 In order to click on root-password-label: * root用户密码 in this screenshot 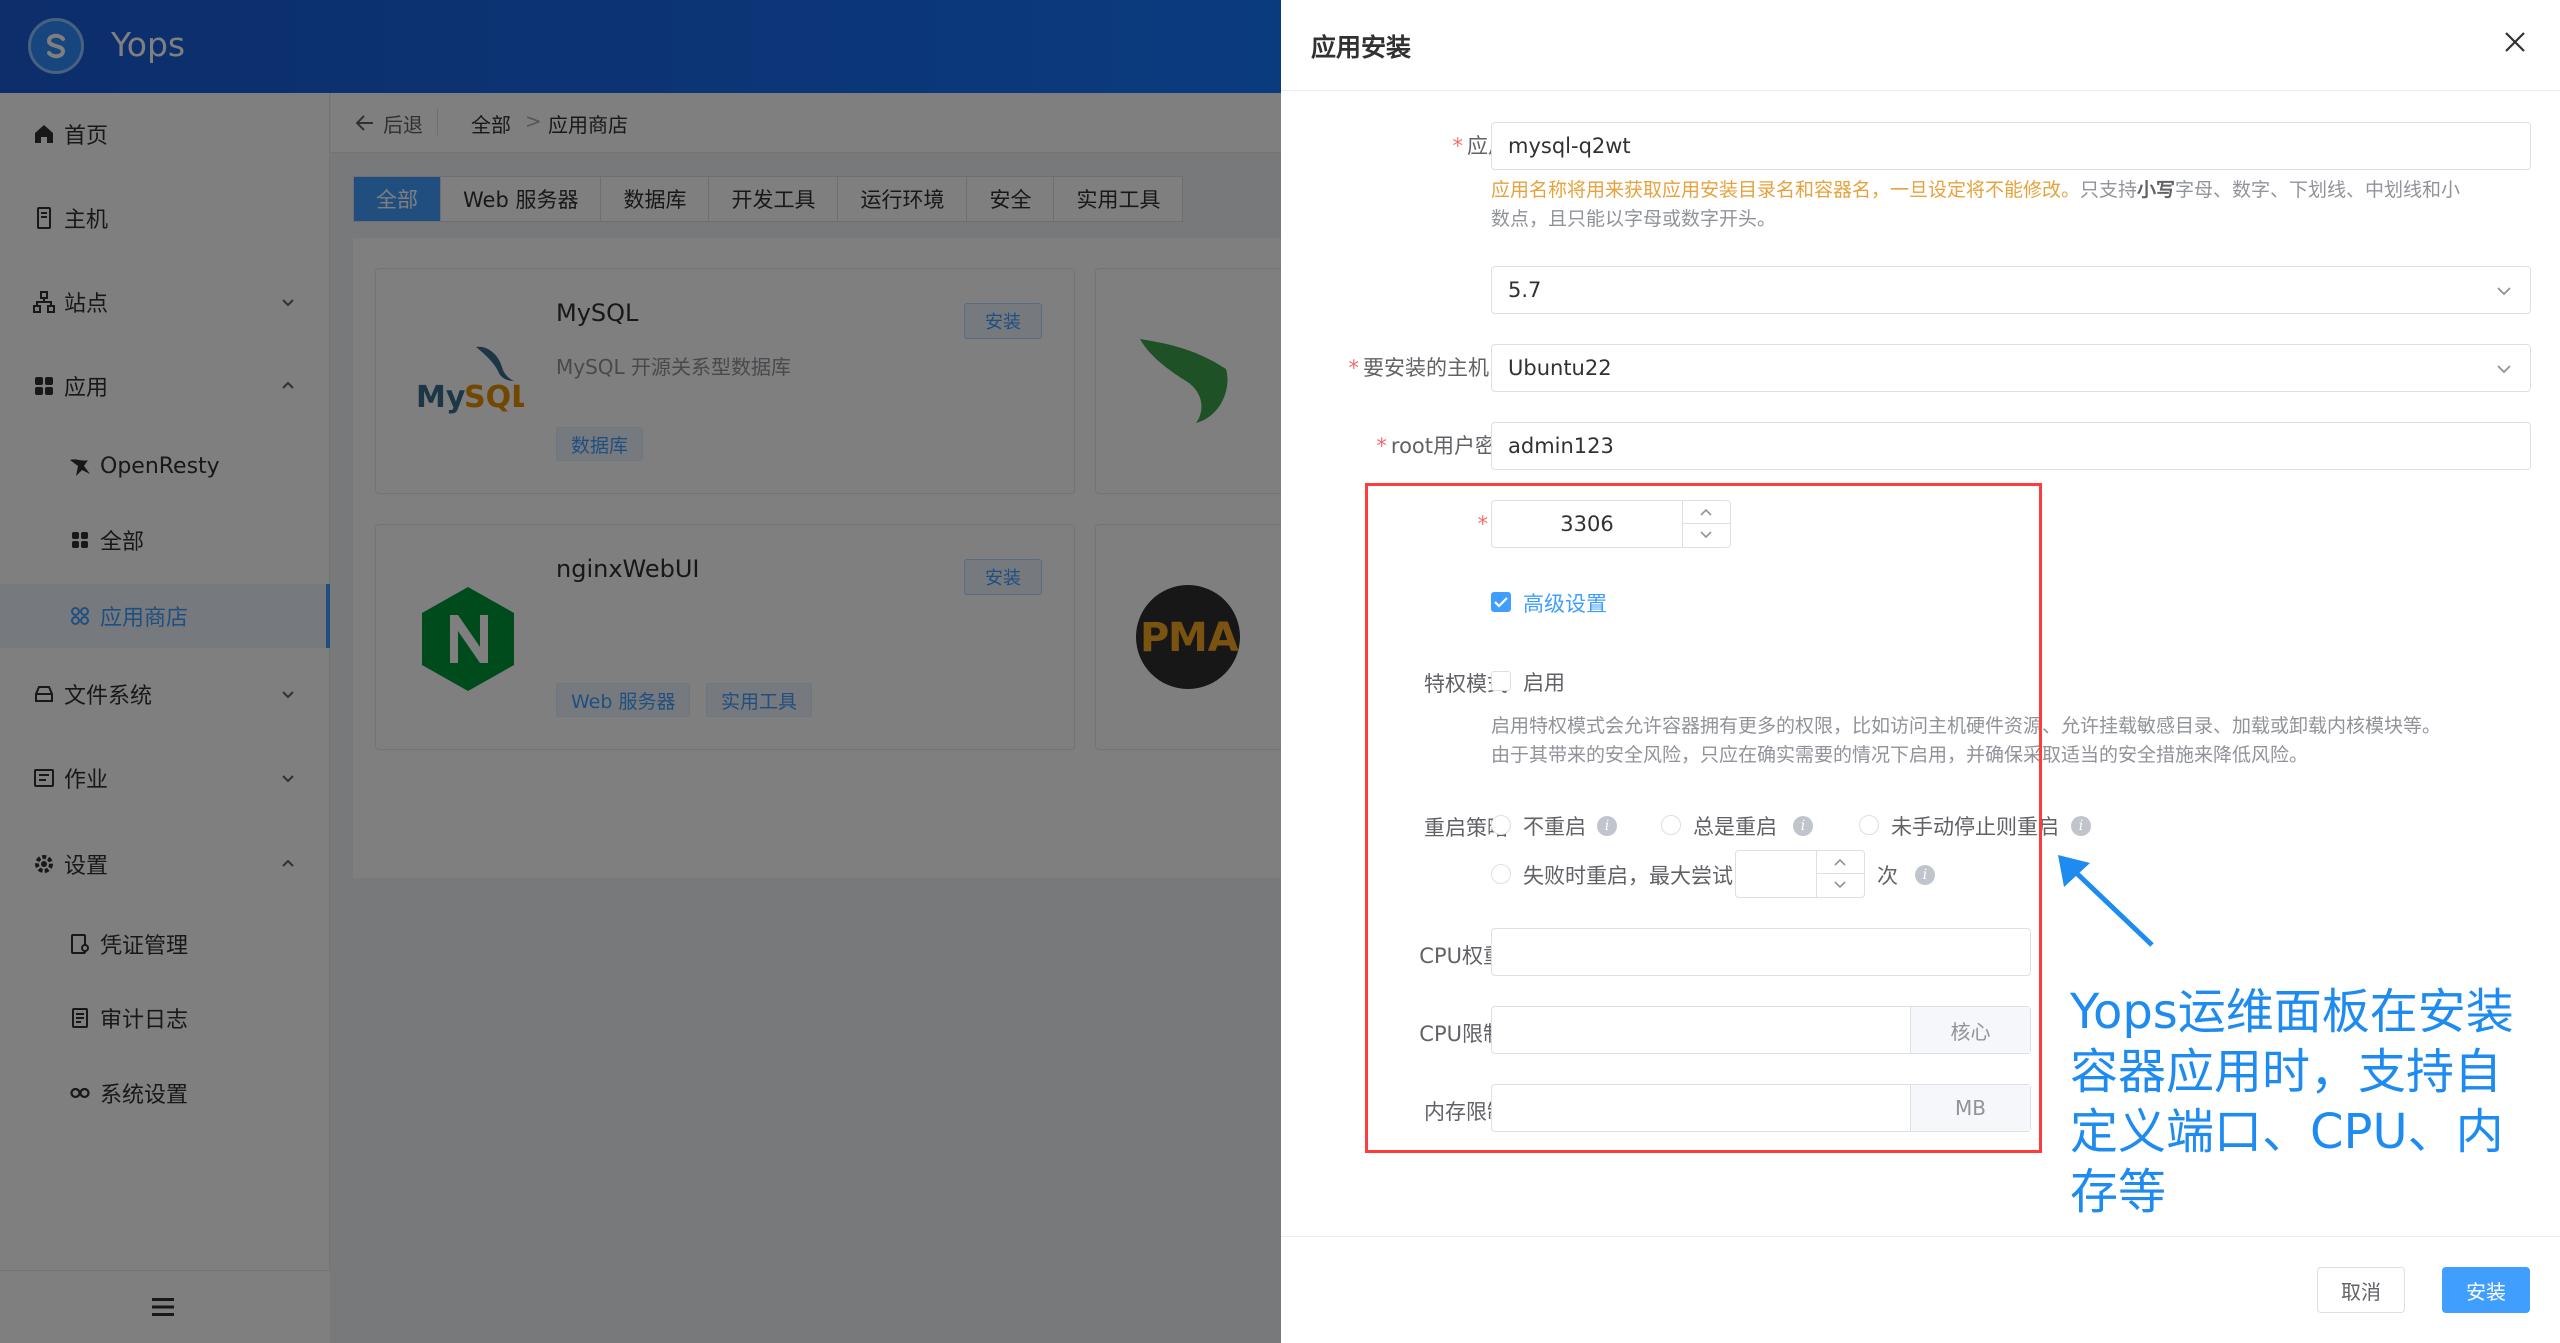, I will do `click(1446, 446)`.